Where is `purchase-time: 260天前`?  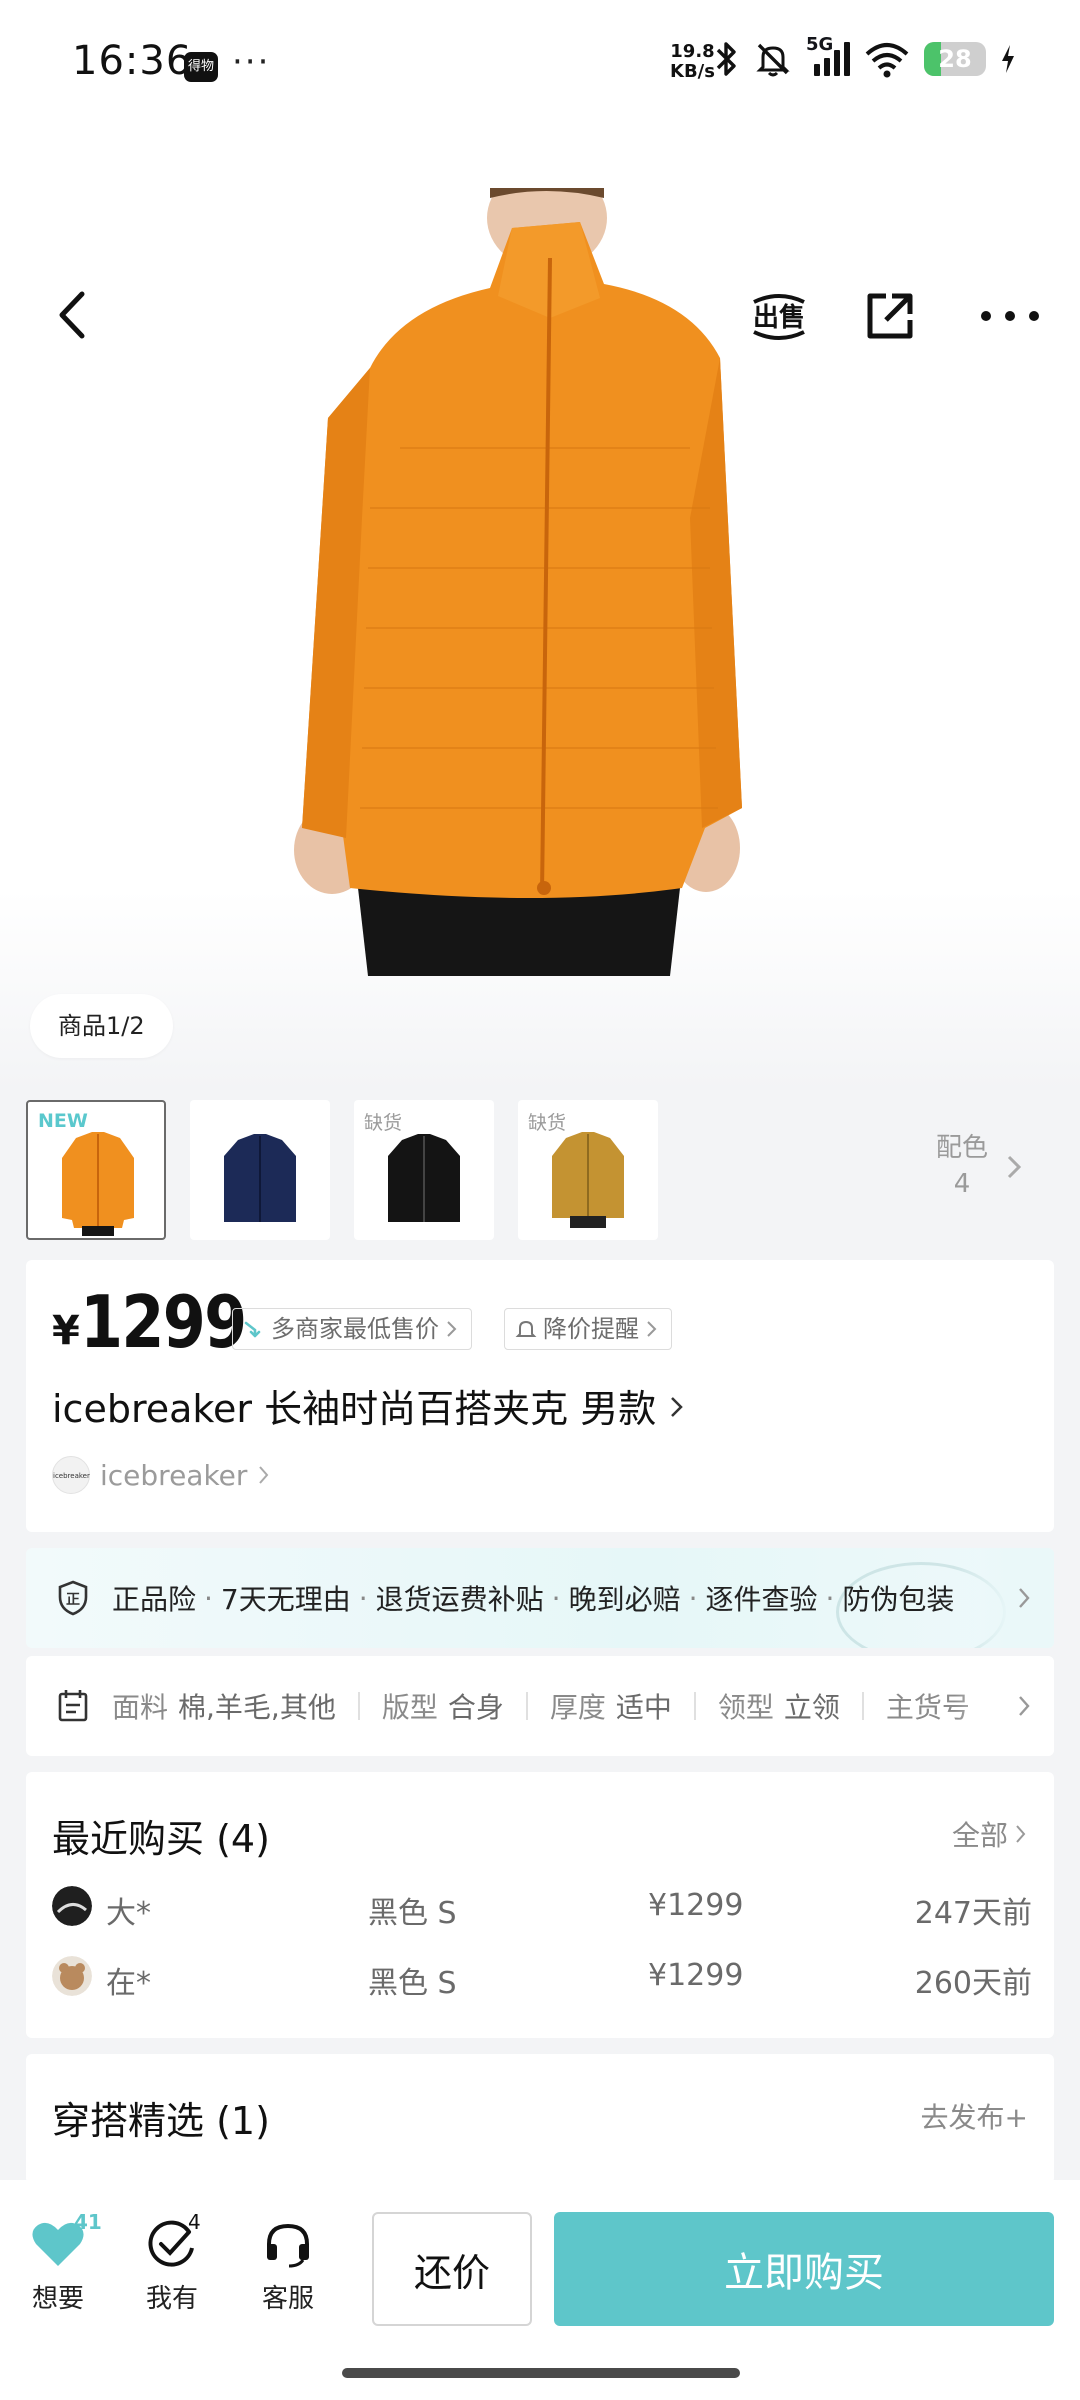
purchase-time: 260天前 is located at coordinates (973, 1983).